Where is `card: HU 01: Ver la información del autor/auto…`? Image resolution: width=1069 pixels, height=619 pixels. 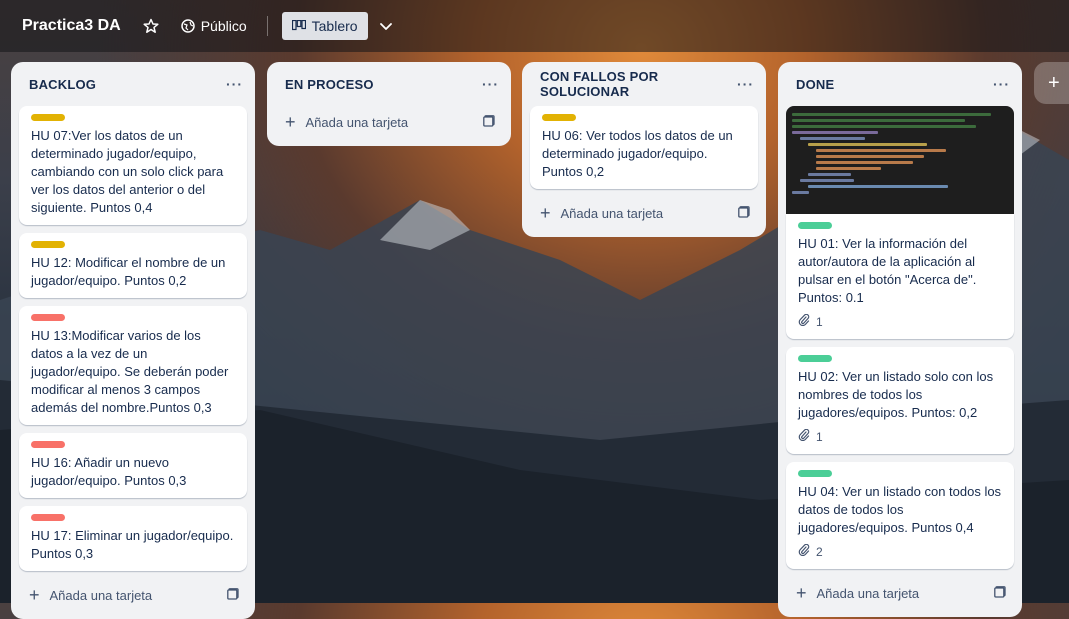 card: HU 01: Ver la información del autor/auto… is located at coordinates (900, 276).